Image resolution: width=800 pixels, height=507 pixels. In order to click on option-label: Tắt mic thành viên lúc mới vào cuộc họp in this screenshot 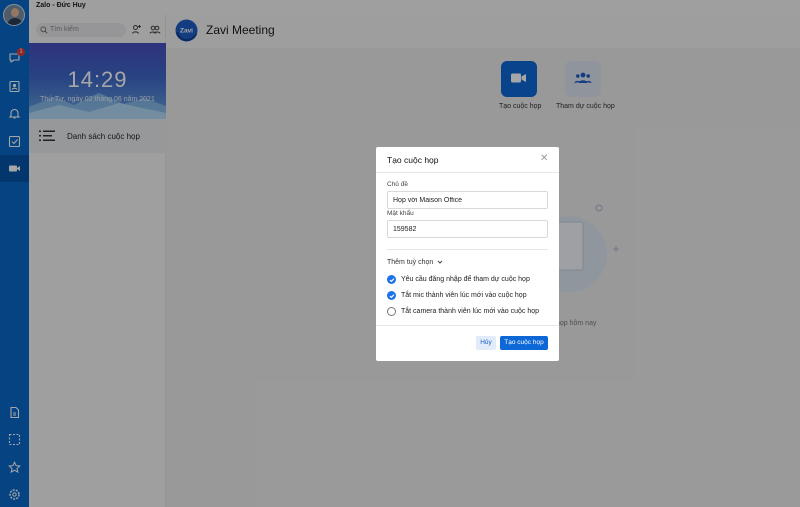, I will do `click(464, 295)`.